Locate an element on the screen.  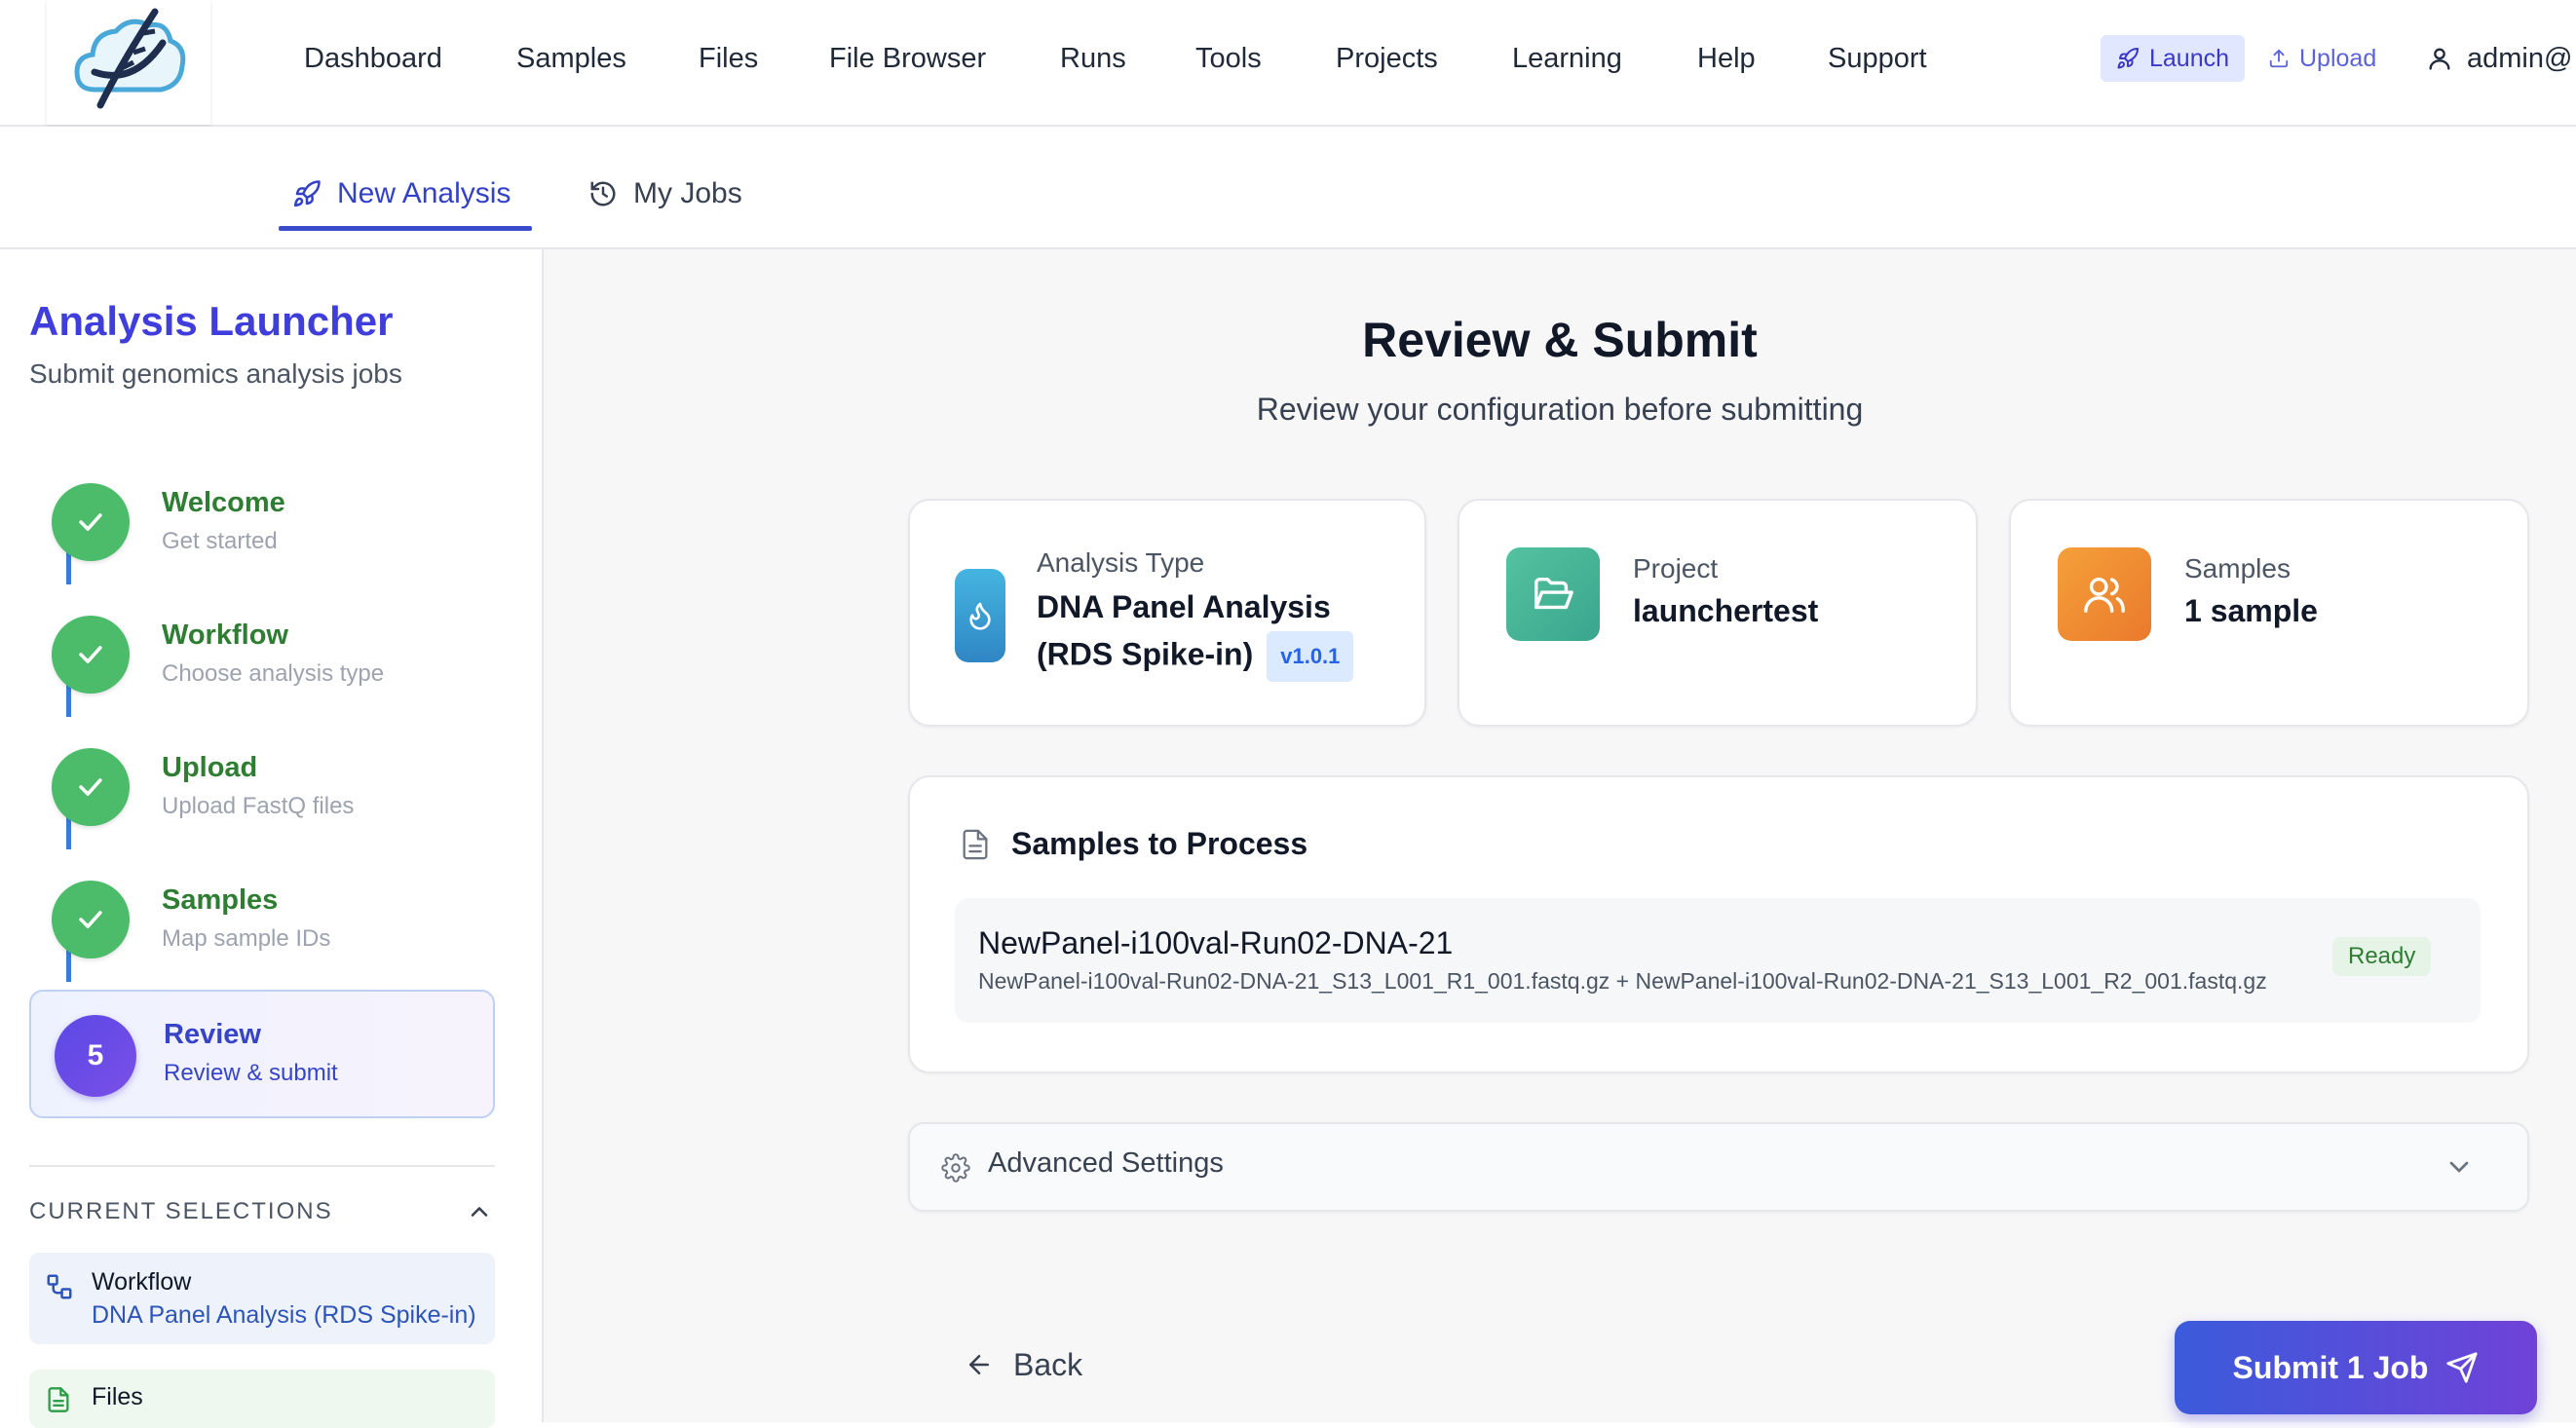
nav-help: Help is located at coordinates (1726, 58).